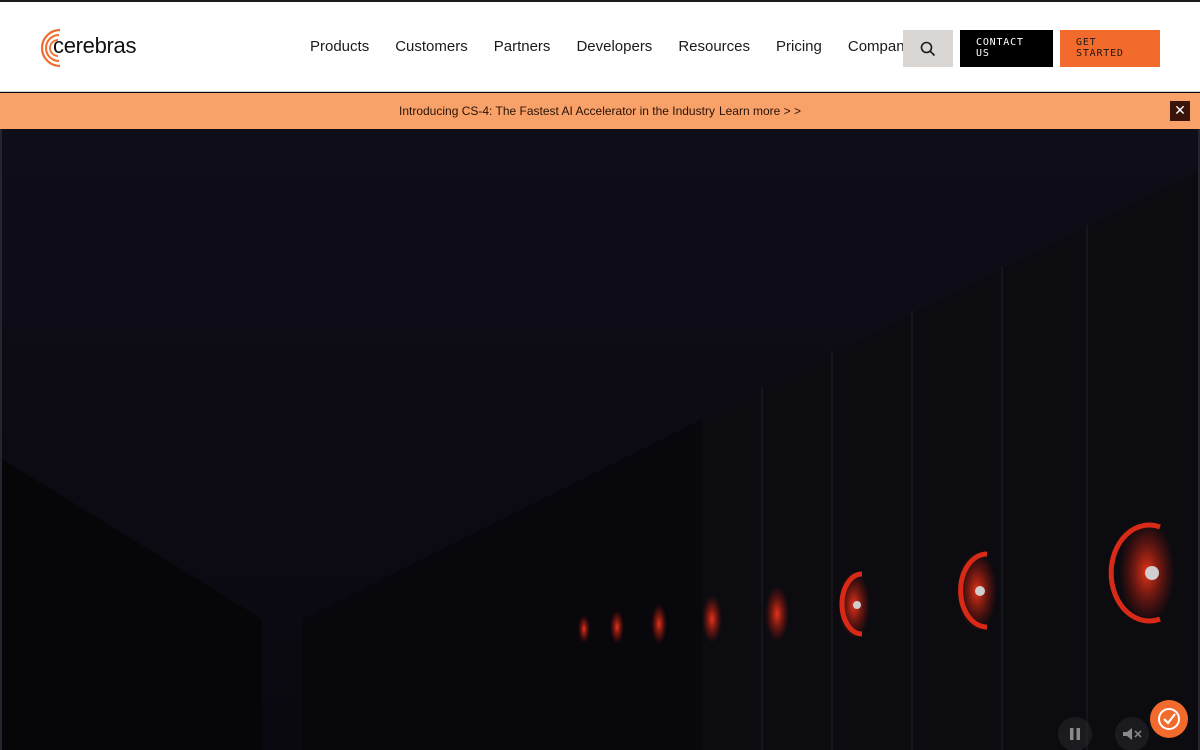 This screenshot has width=1200, height=750. Describe the element at coordinates (1100, 53) in the screenshot. I see `get-started-label-line-2: STARTED` at that location.